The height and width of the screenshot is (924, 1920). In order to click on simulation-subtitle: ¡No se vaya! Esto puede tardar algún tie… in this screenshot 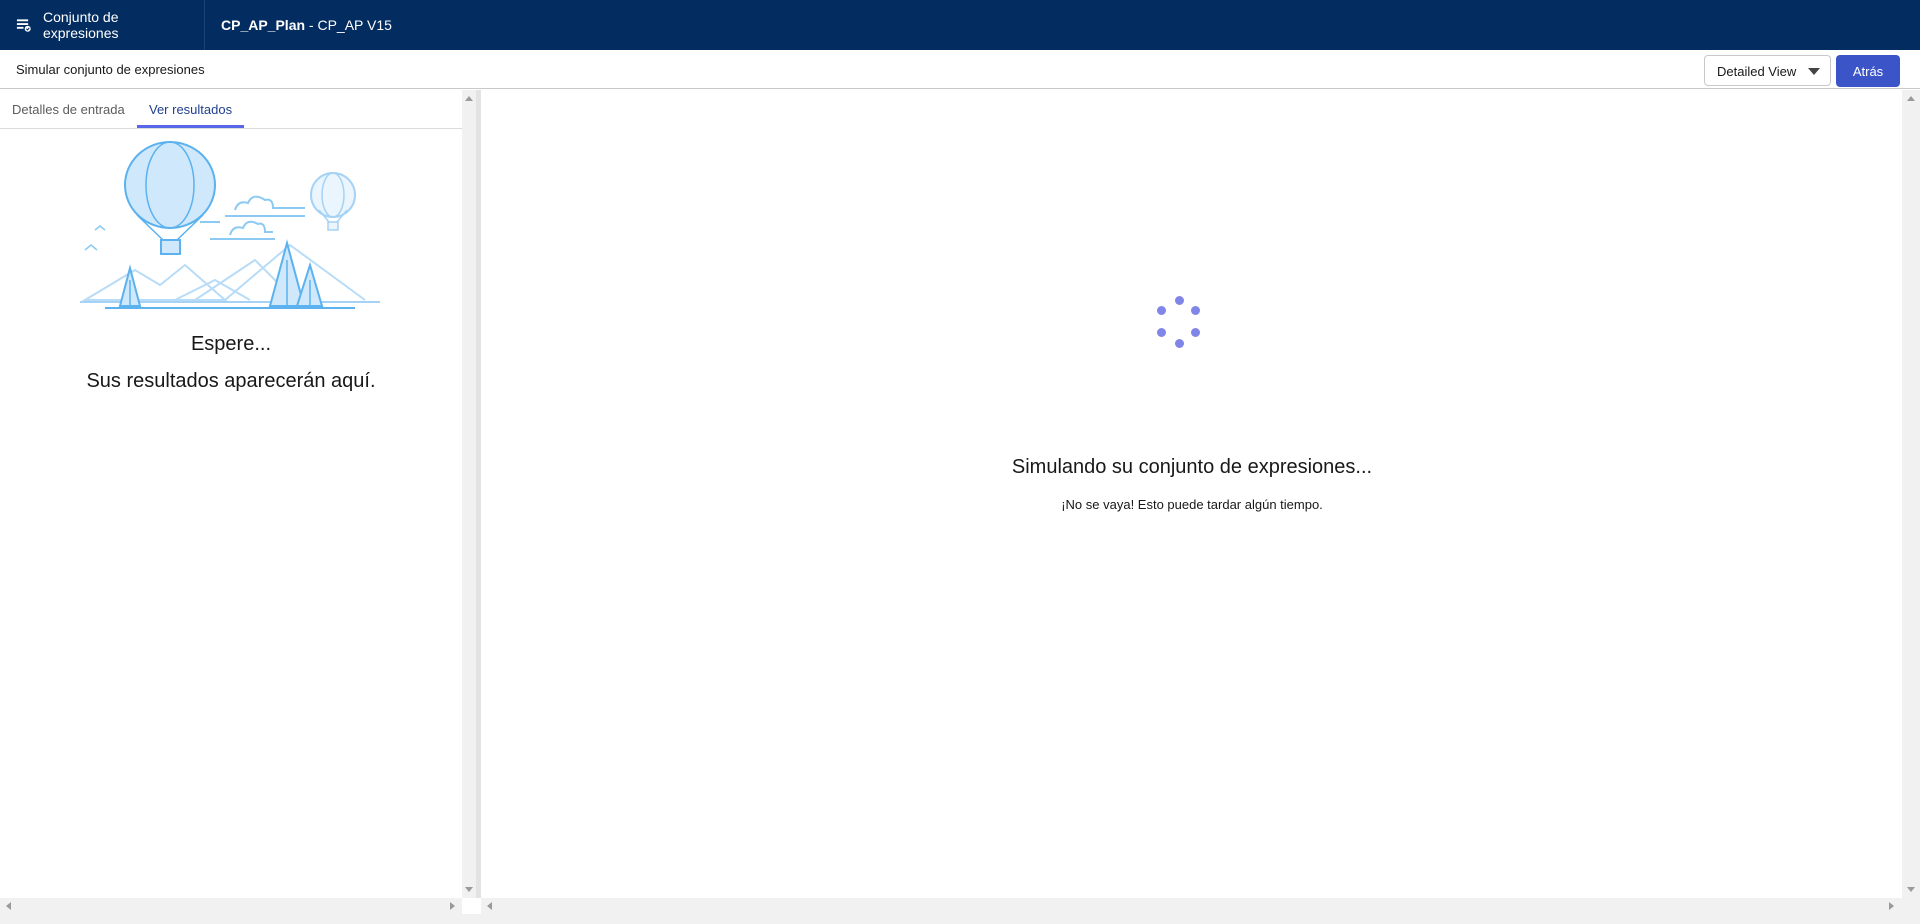, I will do `click(1192, 504)`.